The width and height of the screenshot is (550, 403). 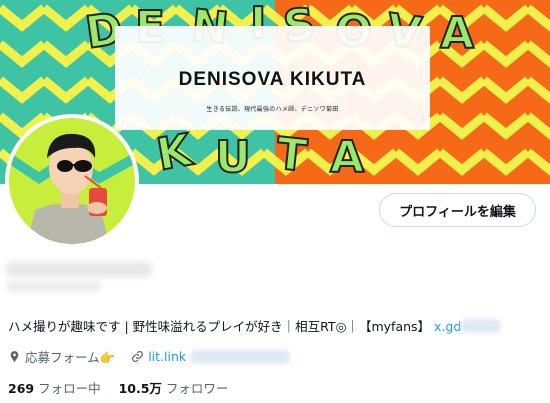 What do you see at coordinates (481, 326) in the screenshot?
I see `bio-link-redacted` at bounding box center [481, 326].